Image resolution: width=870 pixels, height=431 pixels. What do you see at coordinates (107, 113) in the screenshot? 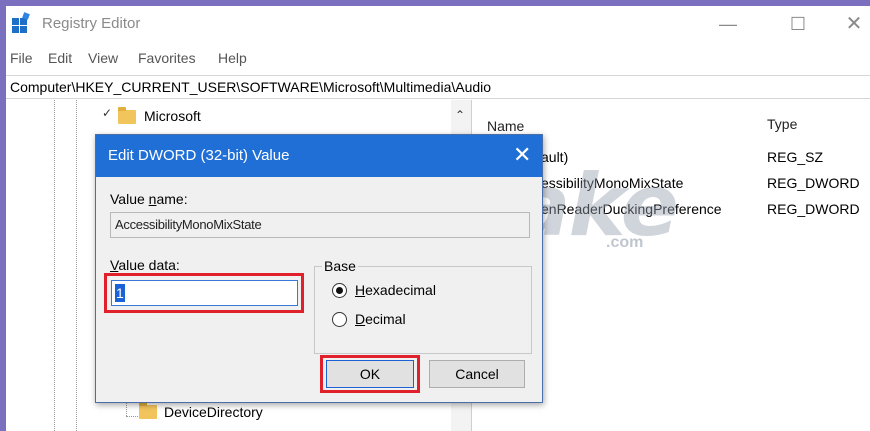
I see `chevron-down-icon: ✓` at bounding box center [107, 113].